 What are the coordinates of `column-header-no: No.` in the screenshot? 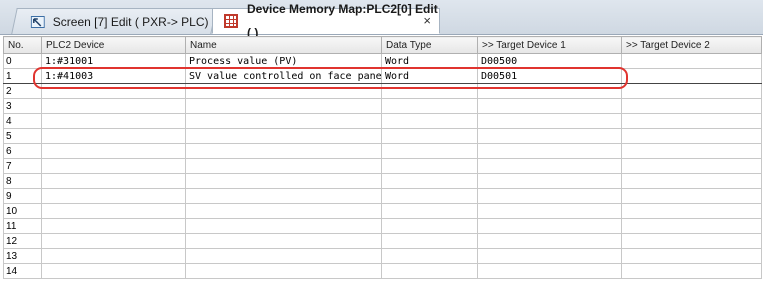 It's located at (22, 45).